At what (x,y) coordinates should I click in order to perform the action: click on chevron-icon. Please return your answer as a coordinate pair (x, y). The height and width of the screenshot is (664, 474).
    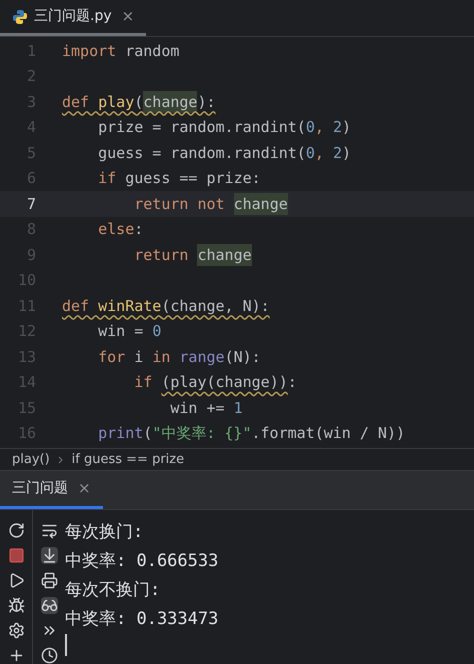
    Looking at the image, I should click on (61, 460).